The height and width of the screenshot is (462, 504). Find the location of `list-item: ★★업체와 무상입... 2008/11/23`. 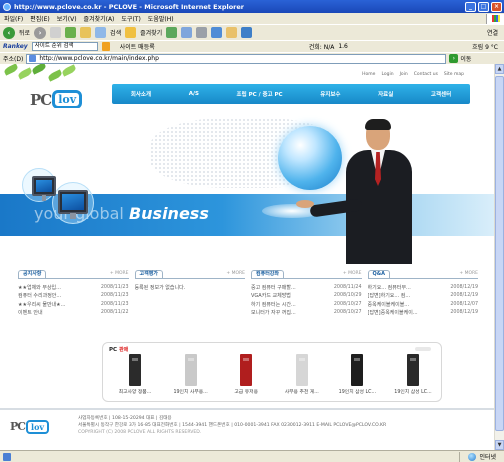

list-item: ★★업체와 무상입... 2008/11/23 is located at coordinates (73, 287).